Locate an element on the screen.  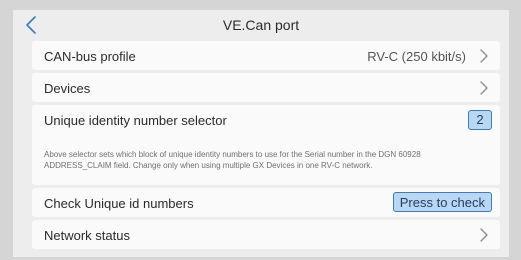
unique-id-selector-label: Unique identity number selector is located at coordinates (135, 120).